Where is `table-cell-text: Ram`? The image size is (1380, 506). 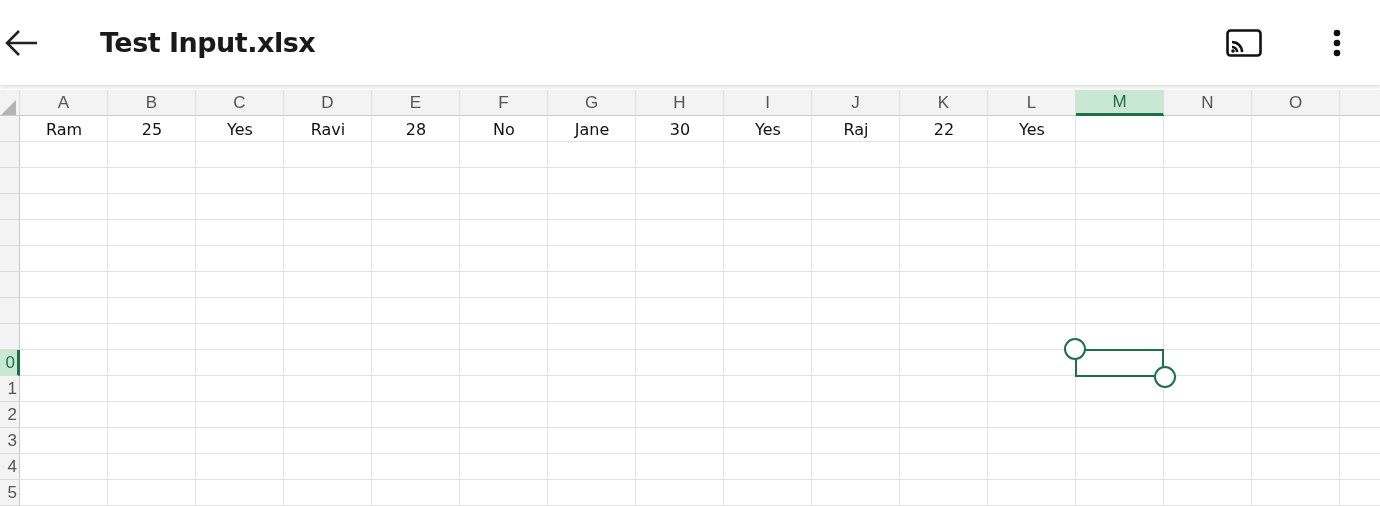
table-cell-text: Ram is located at coordinates (64, 129).